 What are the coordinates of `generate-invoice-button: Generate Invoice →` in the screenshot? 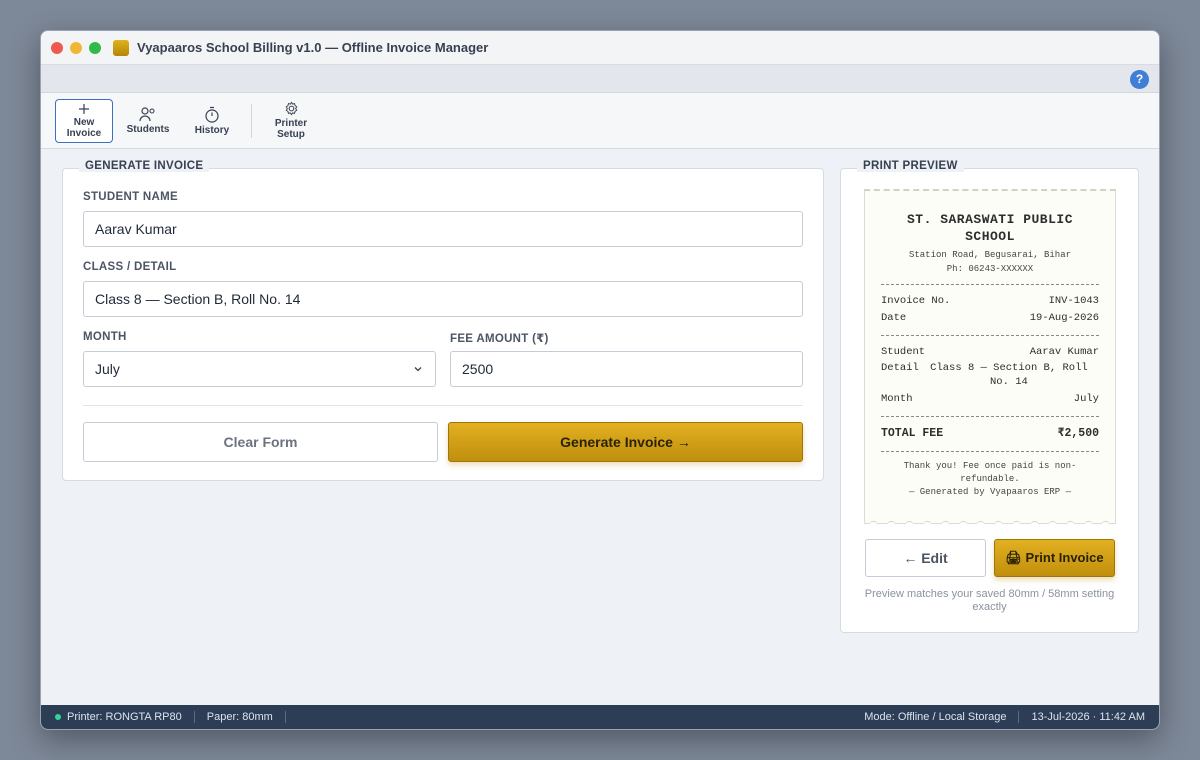 It's located at (625, 442).